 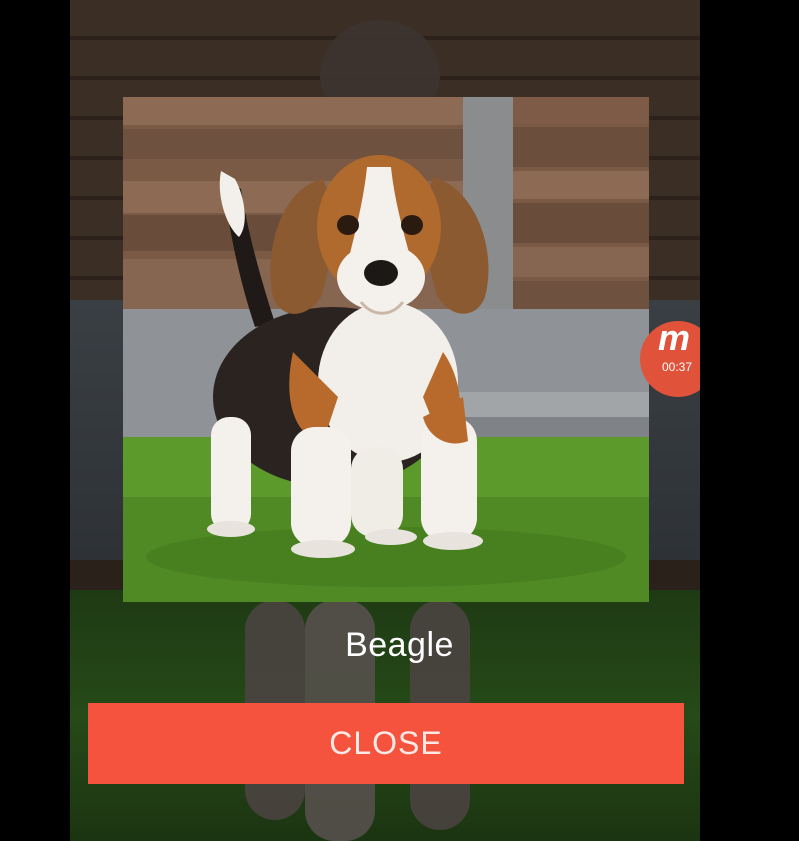 What do you see at coordinates (674, 337) in the screenshot?
I see `recorder-logo-icon: m` at bounding box center [674, 337].